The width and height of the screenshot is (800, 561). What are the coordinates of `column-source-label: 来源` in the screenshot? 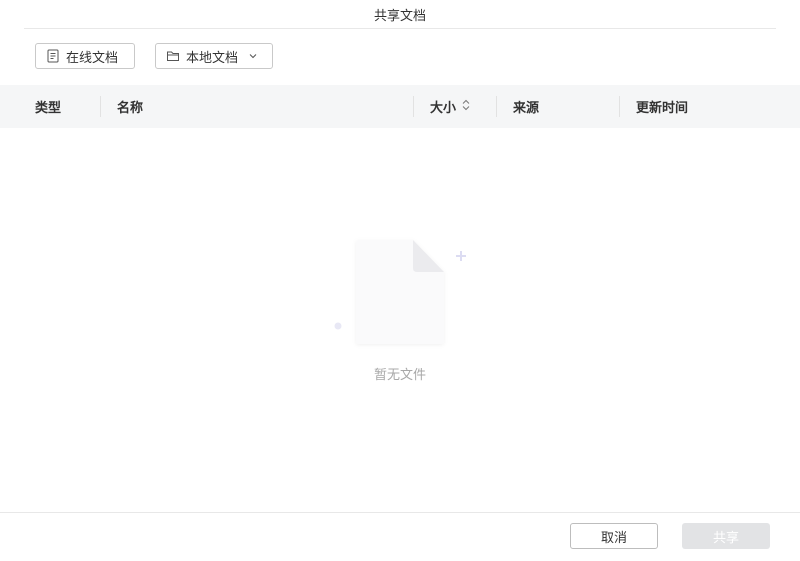 It's located at (526, 108).